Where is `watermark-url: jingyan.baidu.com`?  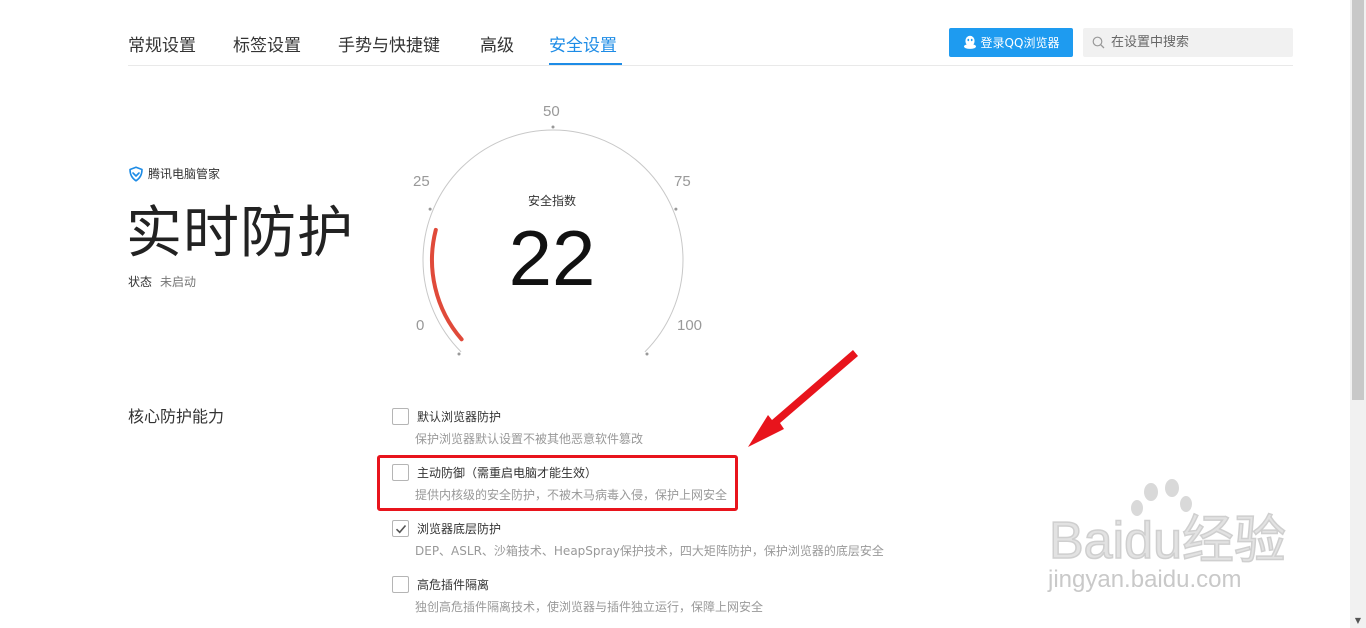
watermark-url: jingyan.baidu.com is located at coordinates (1145, 579).